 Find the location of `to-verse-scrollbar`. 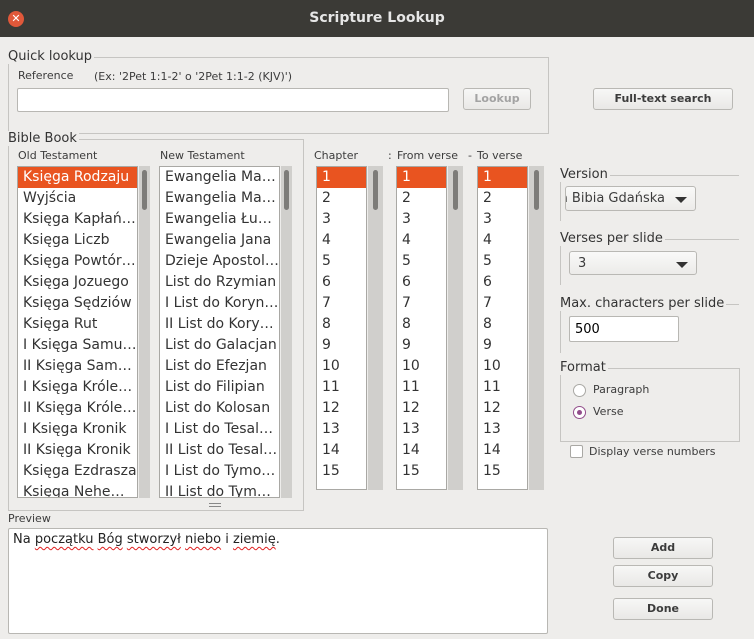

to-verse-scrollbar is located at coordinates (536, 328).